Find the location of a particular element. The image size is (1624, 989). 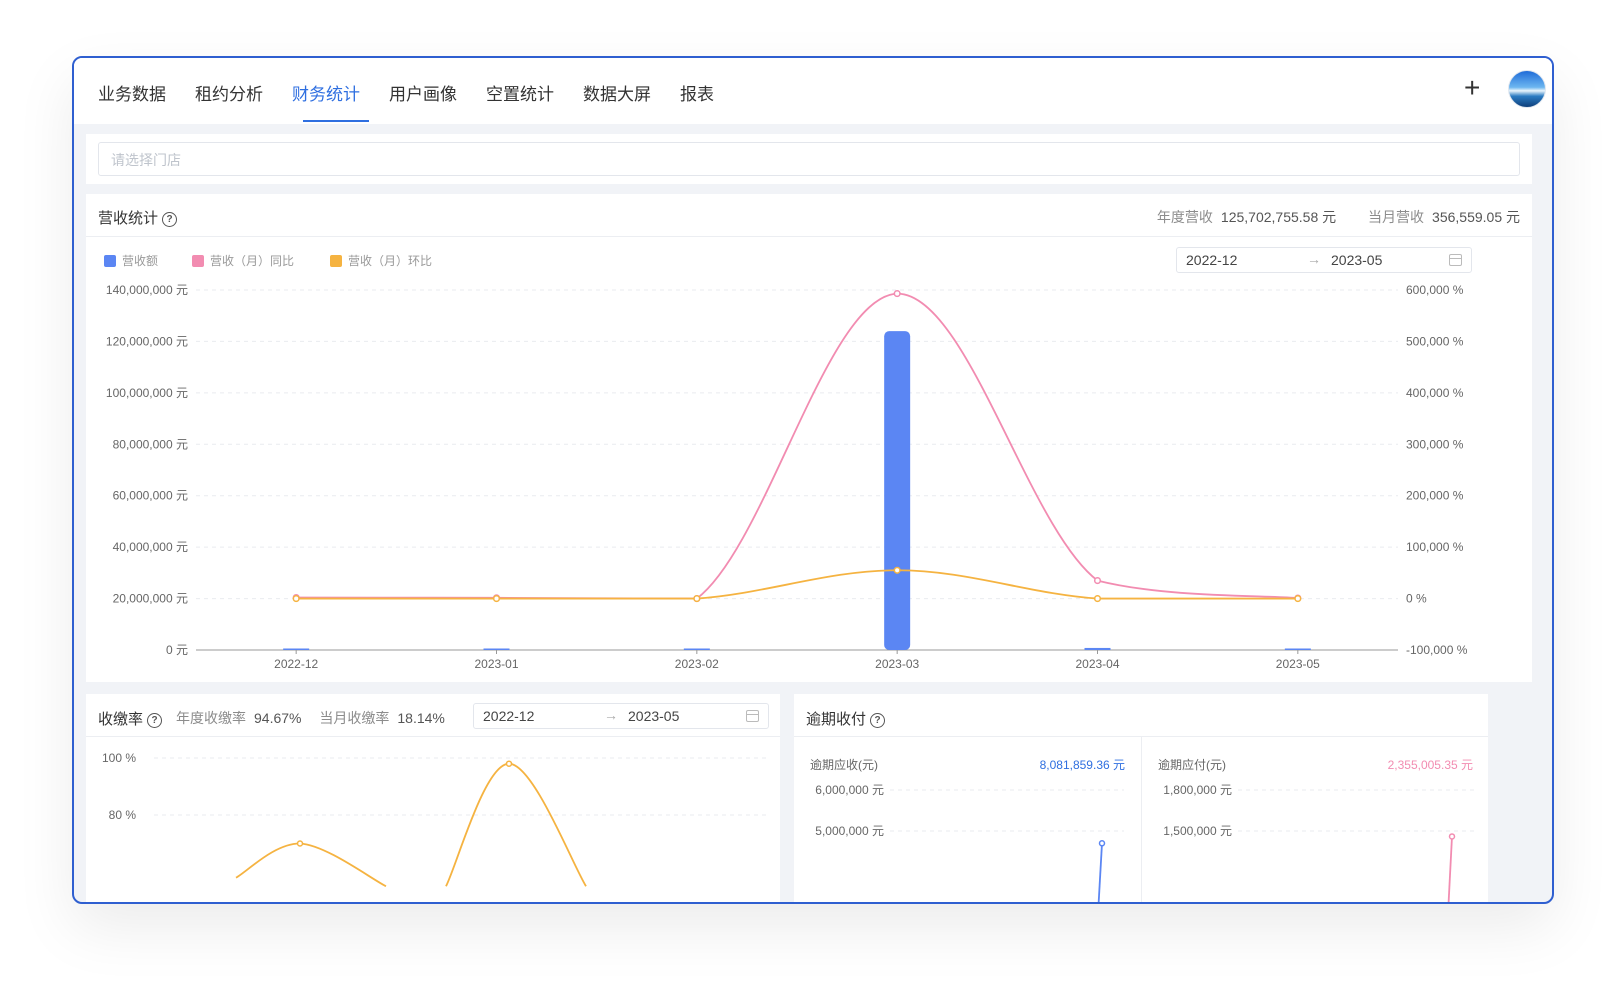

x-tick-label: 2023-04 is located at coordinates (1097, 664).